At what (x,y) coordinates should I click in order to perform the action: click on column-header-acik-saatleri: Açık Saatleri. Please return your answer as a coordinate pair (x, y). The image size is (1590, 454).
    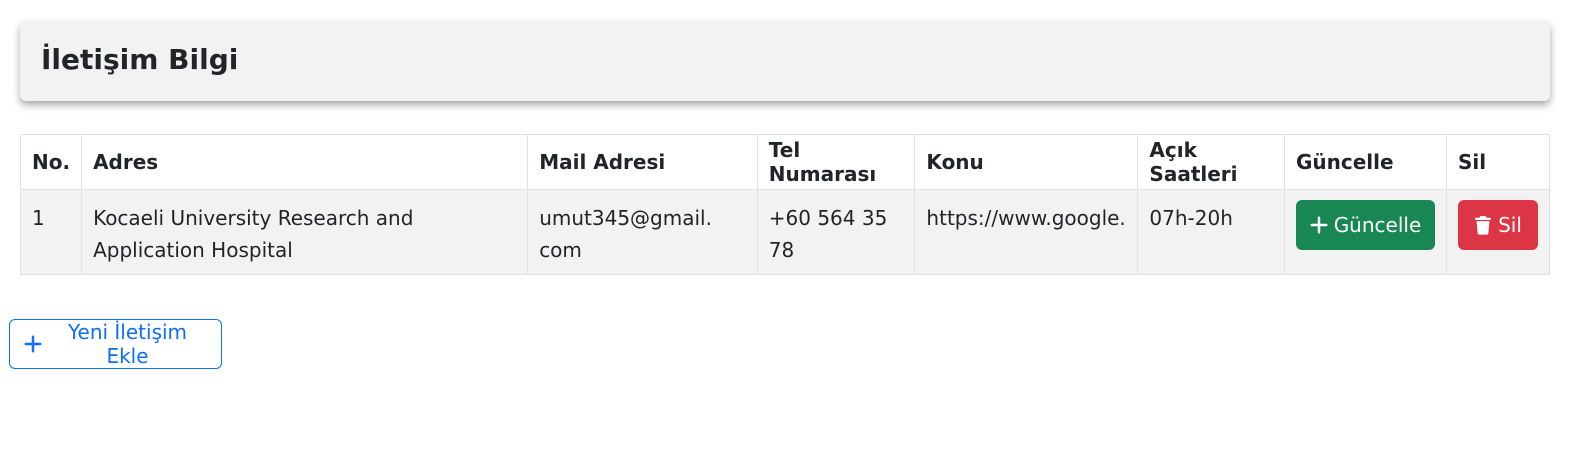
    Looking at the image, I should click on (1211, 162).